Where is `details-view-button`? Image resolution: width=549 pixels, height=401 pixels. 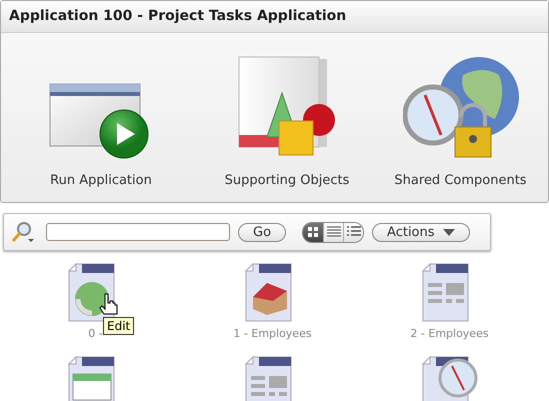 details-view-button is located at coordinates (353, 232).